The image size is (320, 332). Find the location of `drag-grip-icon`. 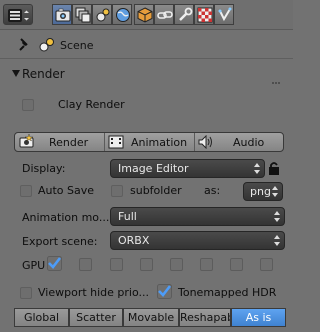

drag-grip-icon is located at coordinates (277, 79).